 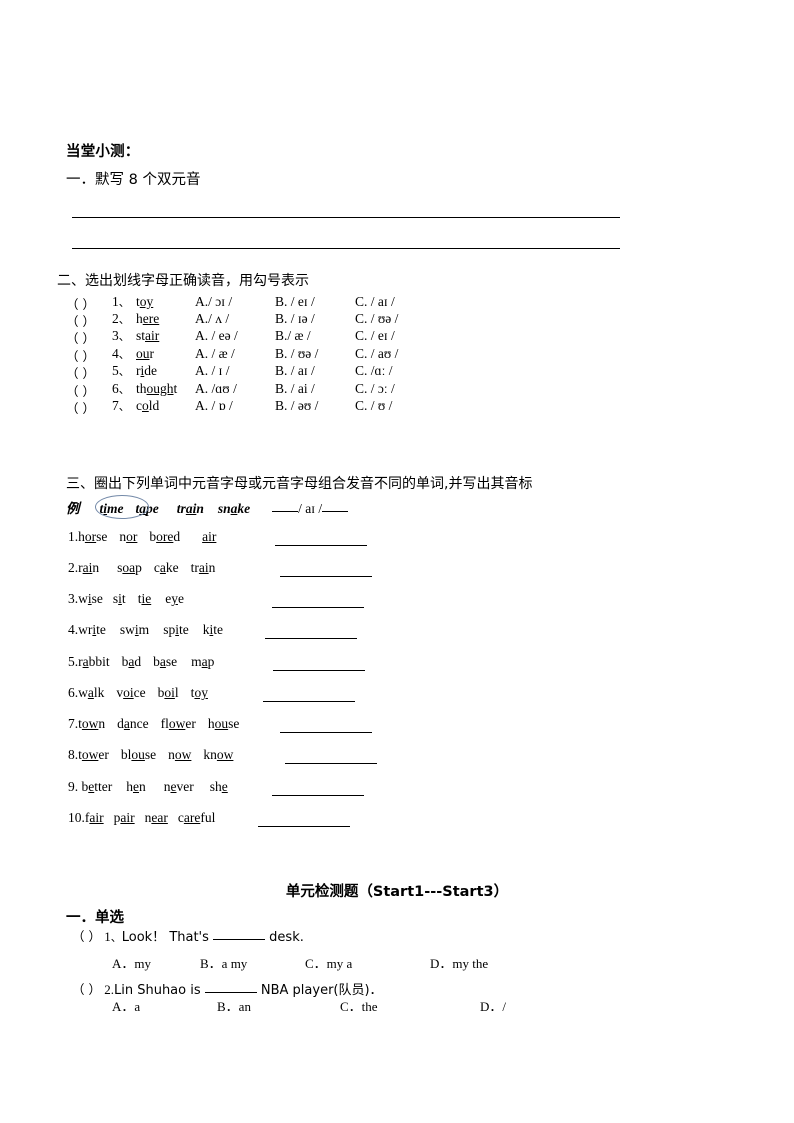 What do you see at coordinates (73, 536) in the screenshot?
I see `row-number: 1.` at bounding box center [73, 536].